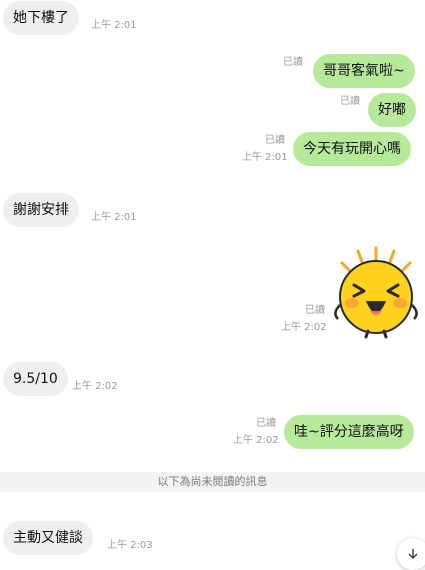 The width and height of the screenshot is (425, 570). Describe the element at coordinates (364, 71) in the screenshot. I see `message-bubble-outgoing: 哥哥客氣啦~` at that location.